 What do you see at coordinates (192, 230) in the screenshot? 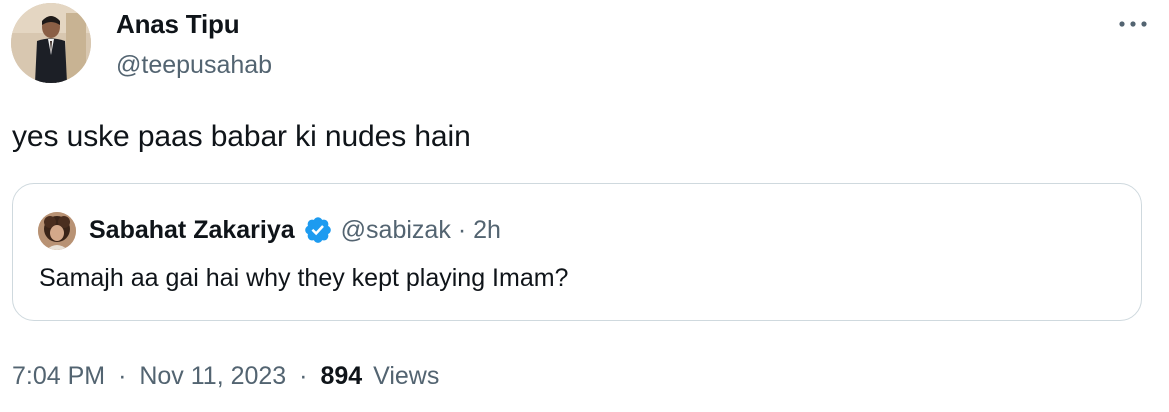
I see `quoted-author-name: Sabahat Zakariya` at bounding box center [192, 230].